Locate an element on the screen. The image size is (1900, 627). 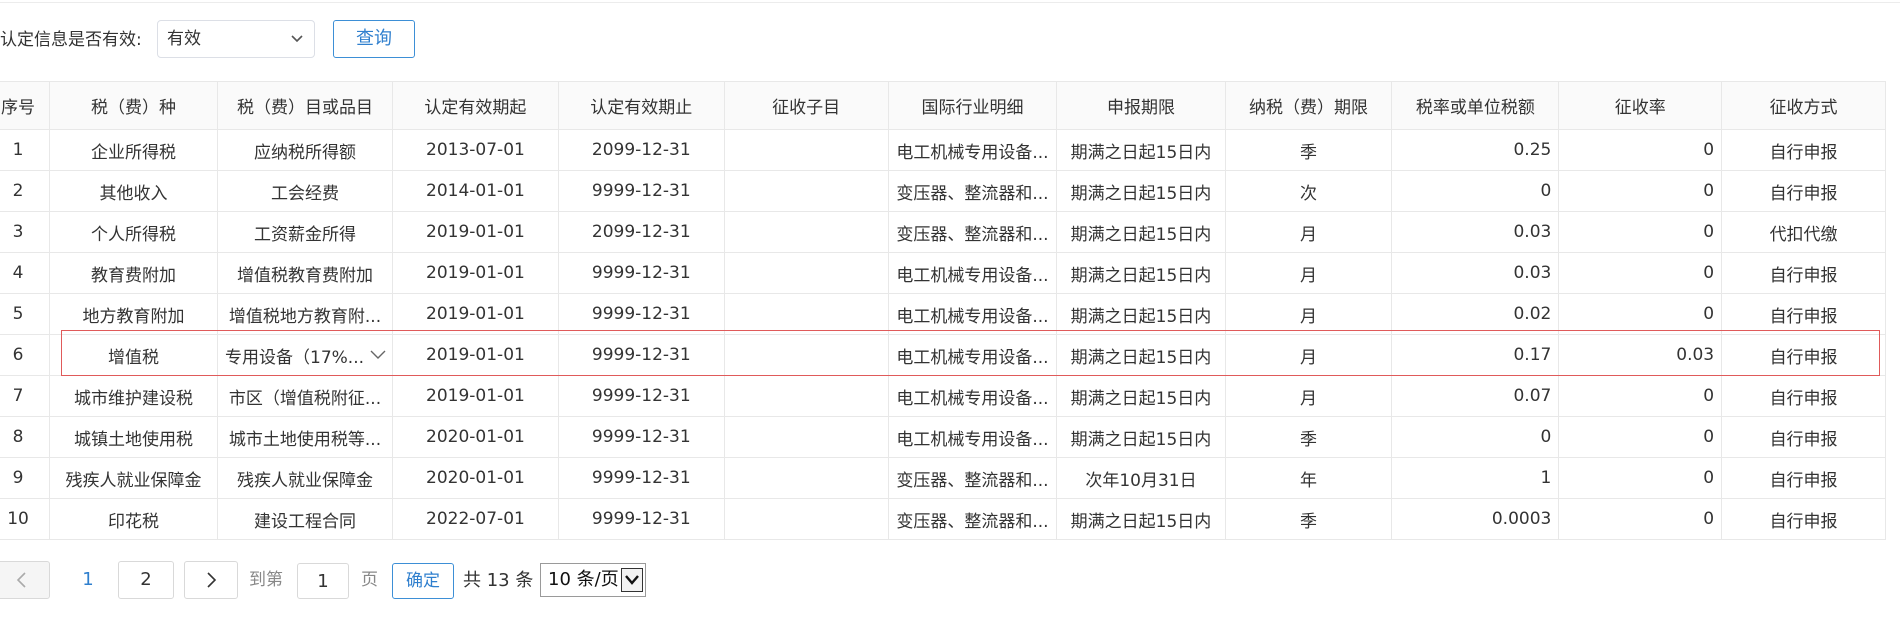
goto-page-input is located at coordinates (323, 581).